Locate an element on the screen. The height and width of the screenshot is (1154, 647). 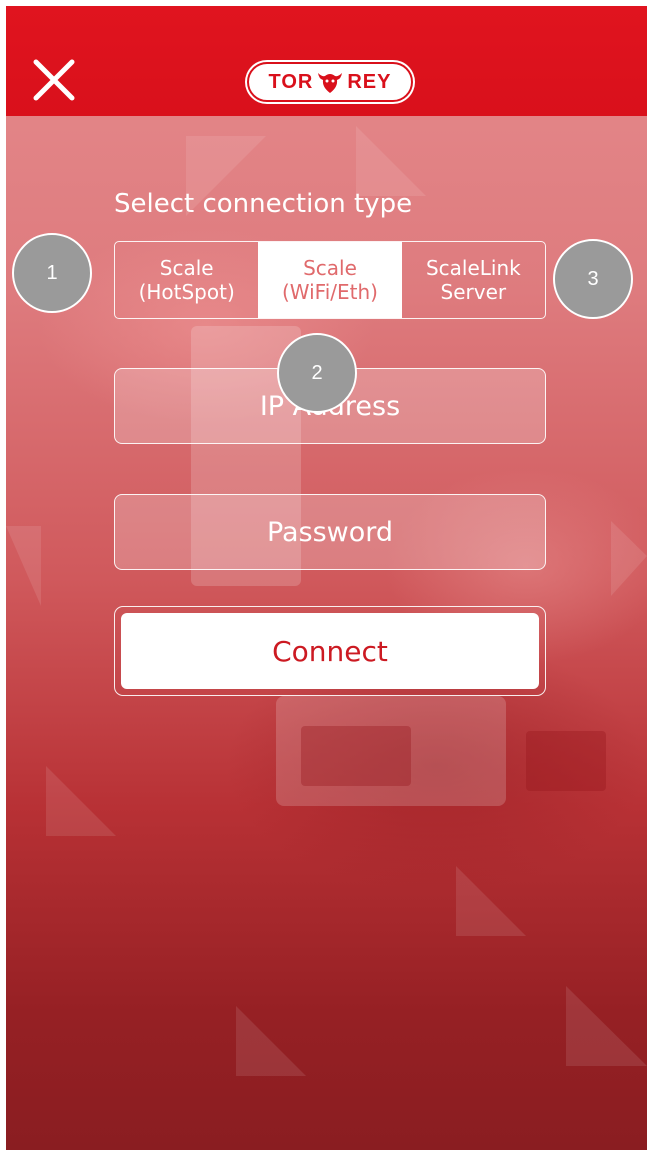
segment-line2: Server is located at coordinates (473, 292).